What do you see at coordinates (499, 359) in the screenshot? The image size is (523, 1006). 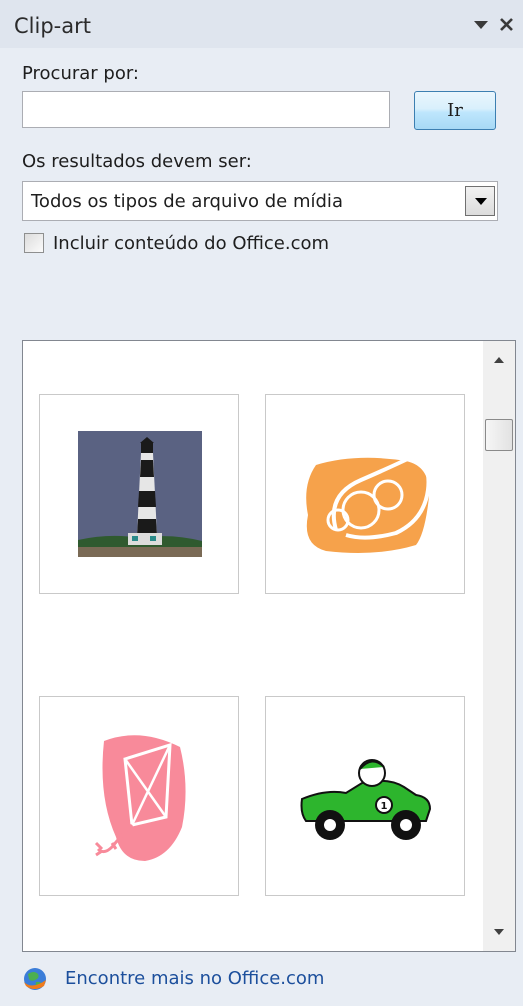 I see `scroll-up-button` at bounding box center [499, 359].